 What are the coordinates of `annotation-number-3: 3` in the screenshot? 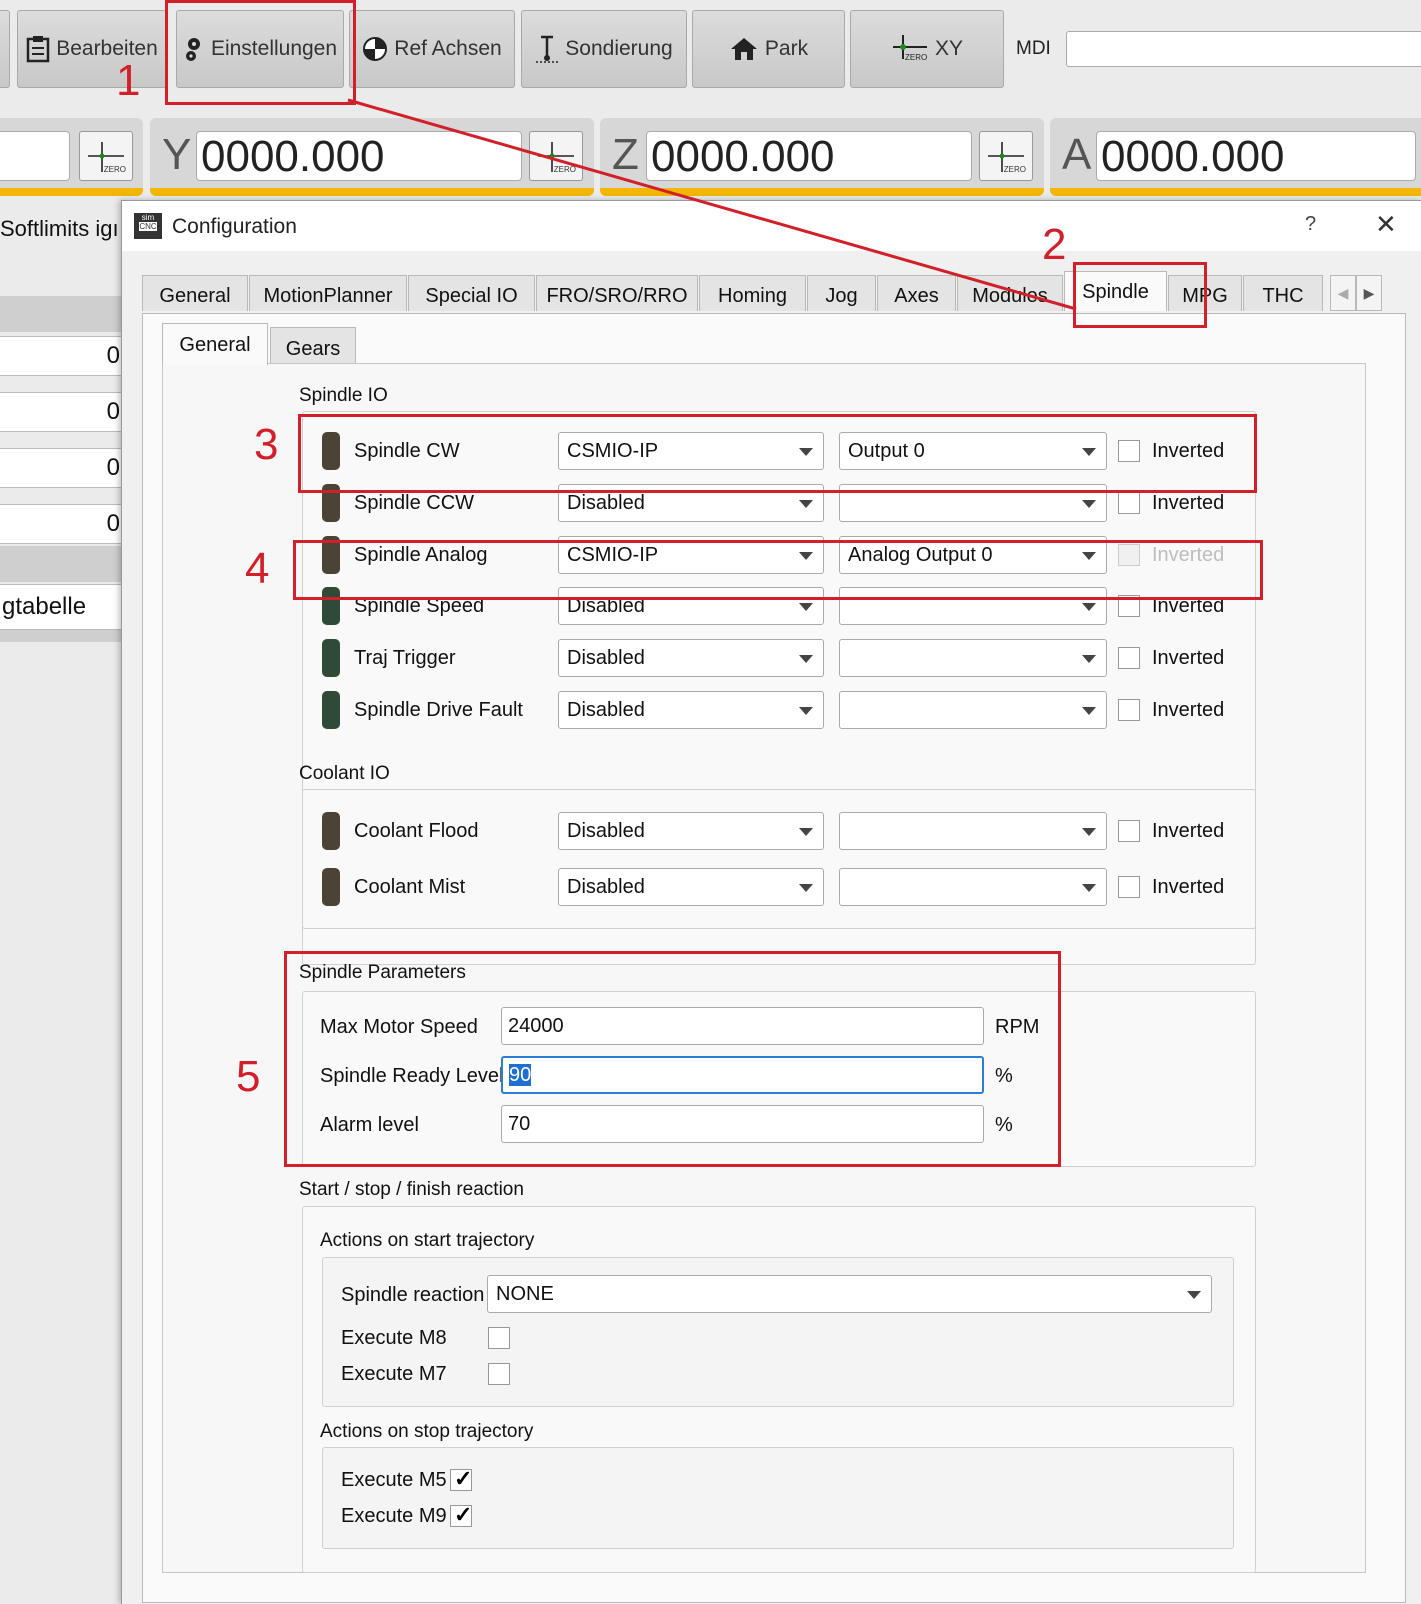 It's located at (266, 444).